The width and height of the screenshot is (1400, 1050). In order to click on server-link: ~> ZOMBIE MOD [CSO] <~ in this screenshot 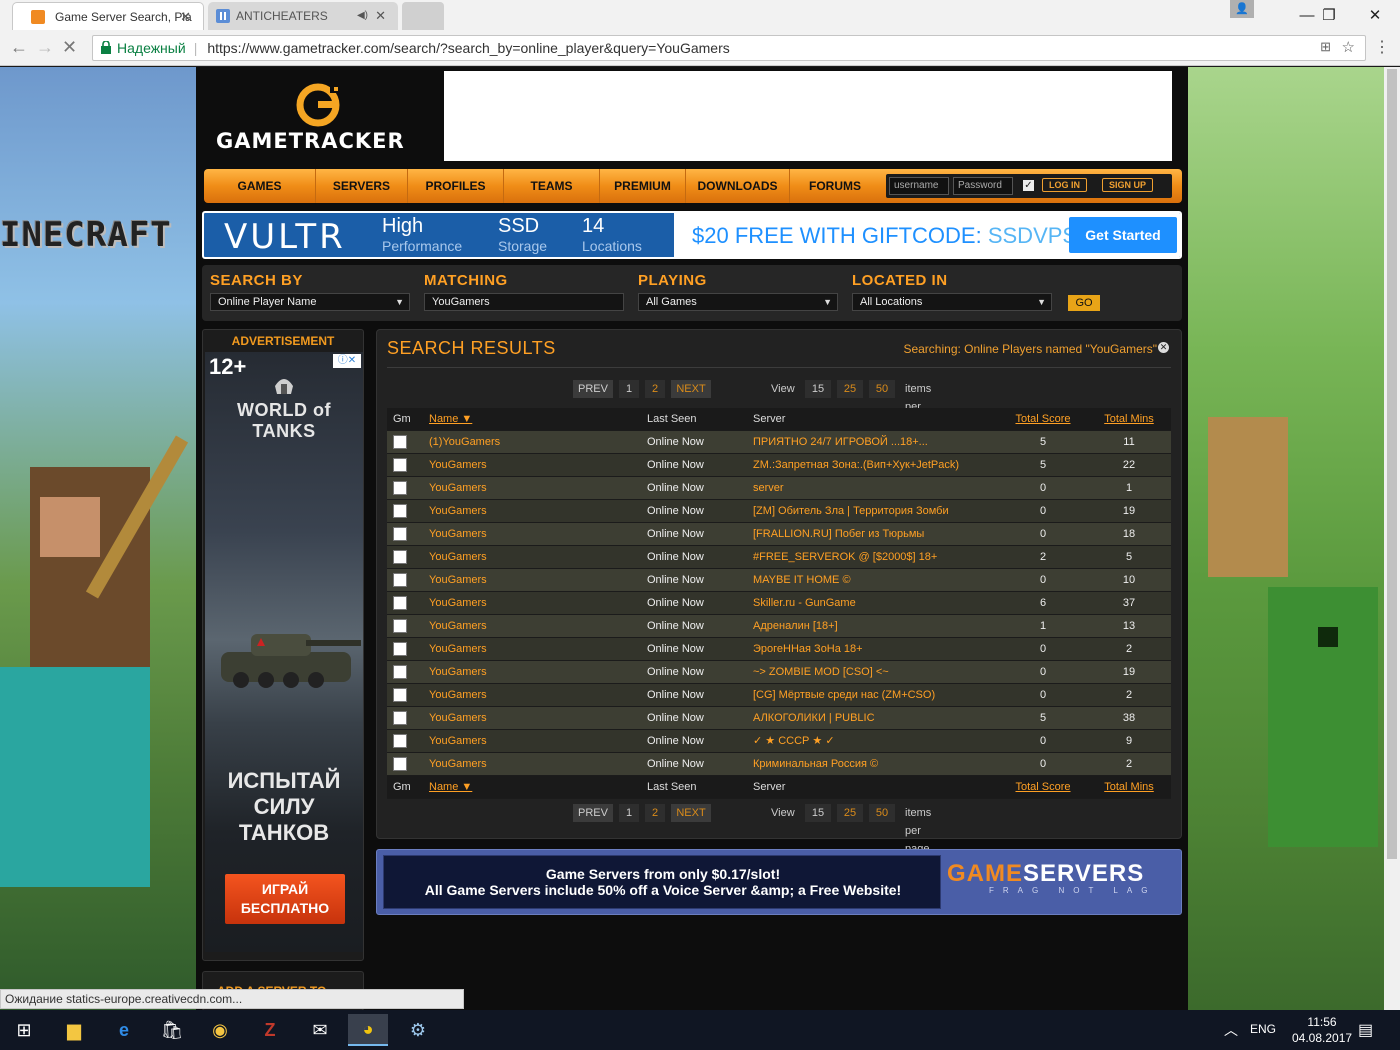, I will do `click(878, 672)`.